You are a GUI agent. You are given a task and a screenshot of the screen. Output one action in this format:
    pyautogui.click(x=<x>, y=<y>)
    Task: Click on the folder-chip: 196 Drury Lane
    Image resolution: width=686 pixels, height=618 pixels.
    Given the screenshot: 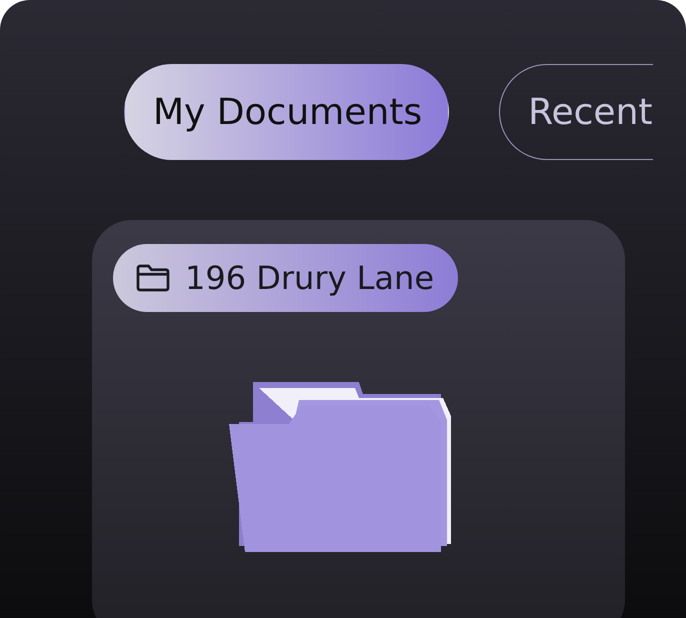 What is the action you would take?
    pyautogui.click(x=285, y=278)
    